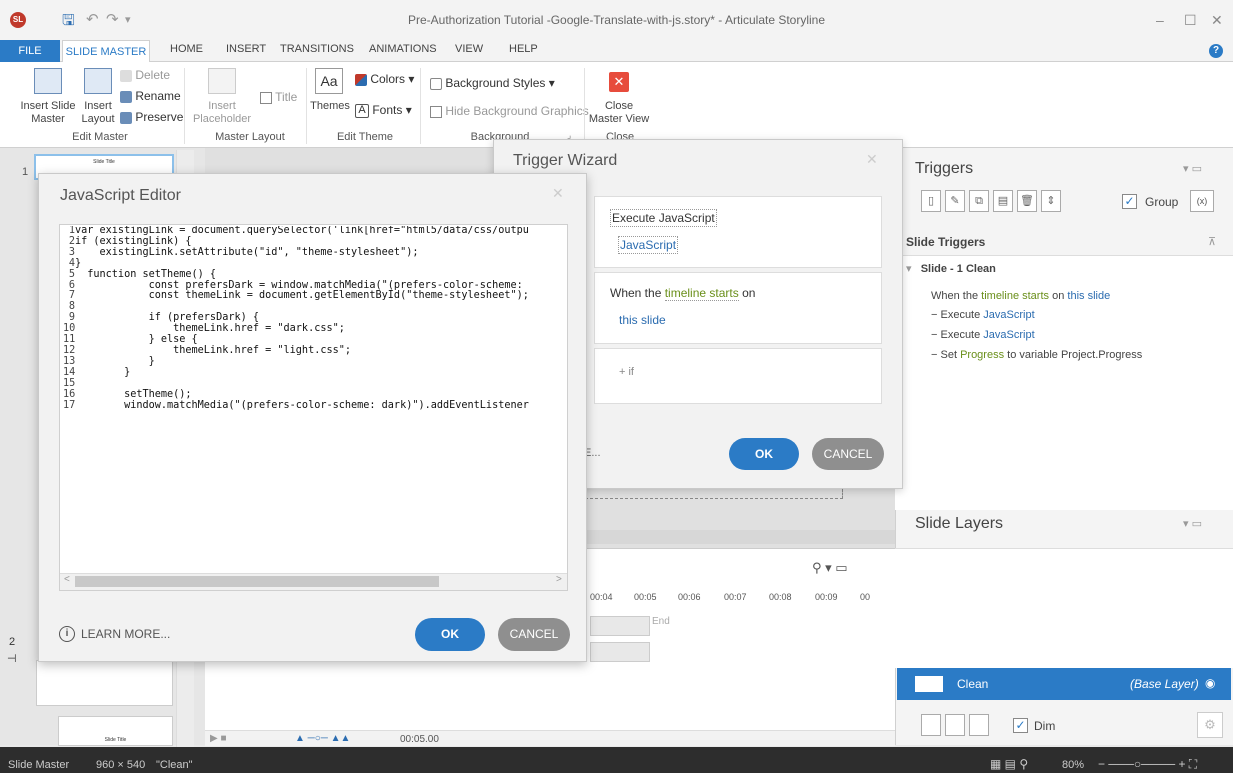 The width and height of the screenshot is (1233, 773). Describe the element at coordinates (136, 340) in the screenshot. I see `code-content: } else {` at that location.